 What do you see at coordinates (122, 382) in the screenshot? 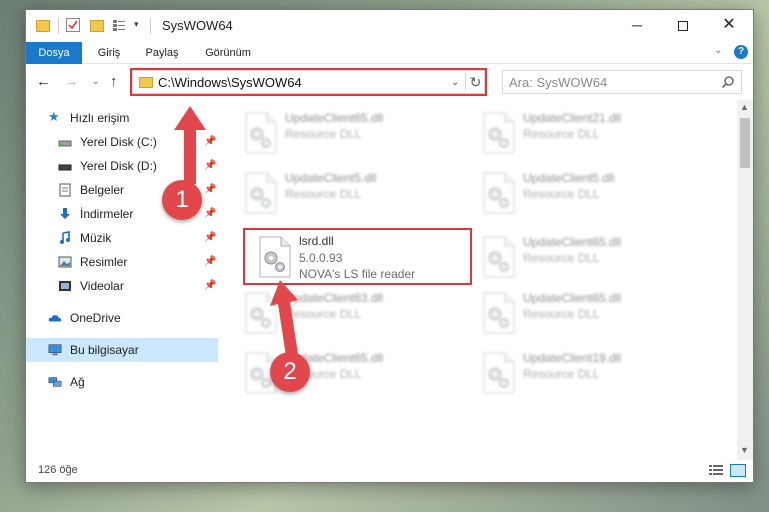
I see `sidebar-item-network: Ağ` at bounding box center [122, 382].